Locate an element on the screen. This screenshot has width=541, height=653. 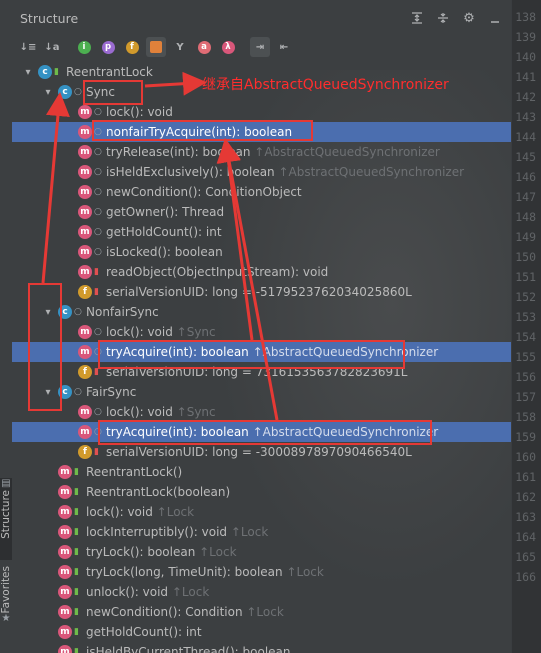
line-number: 163 is located at coordinates (525, 517).